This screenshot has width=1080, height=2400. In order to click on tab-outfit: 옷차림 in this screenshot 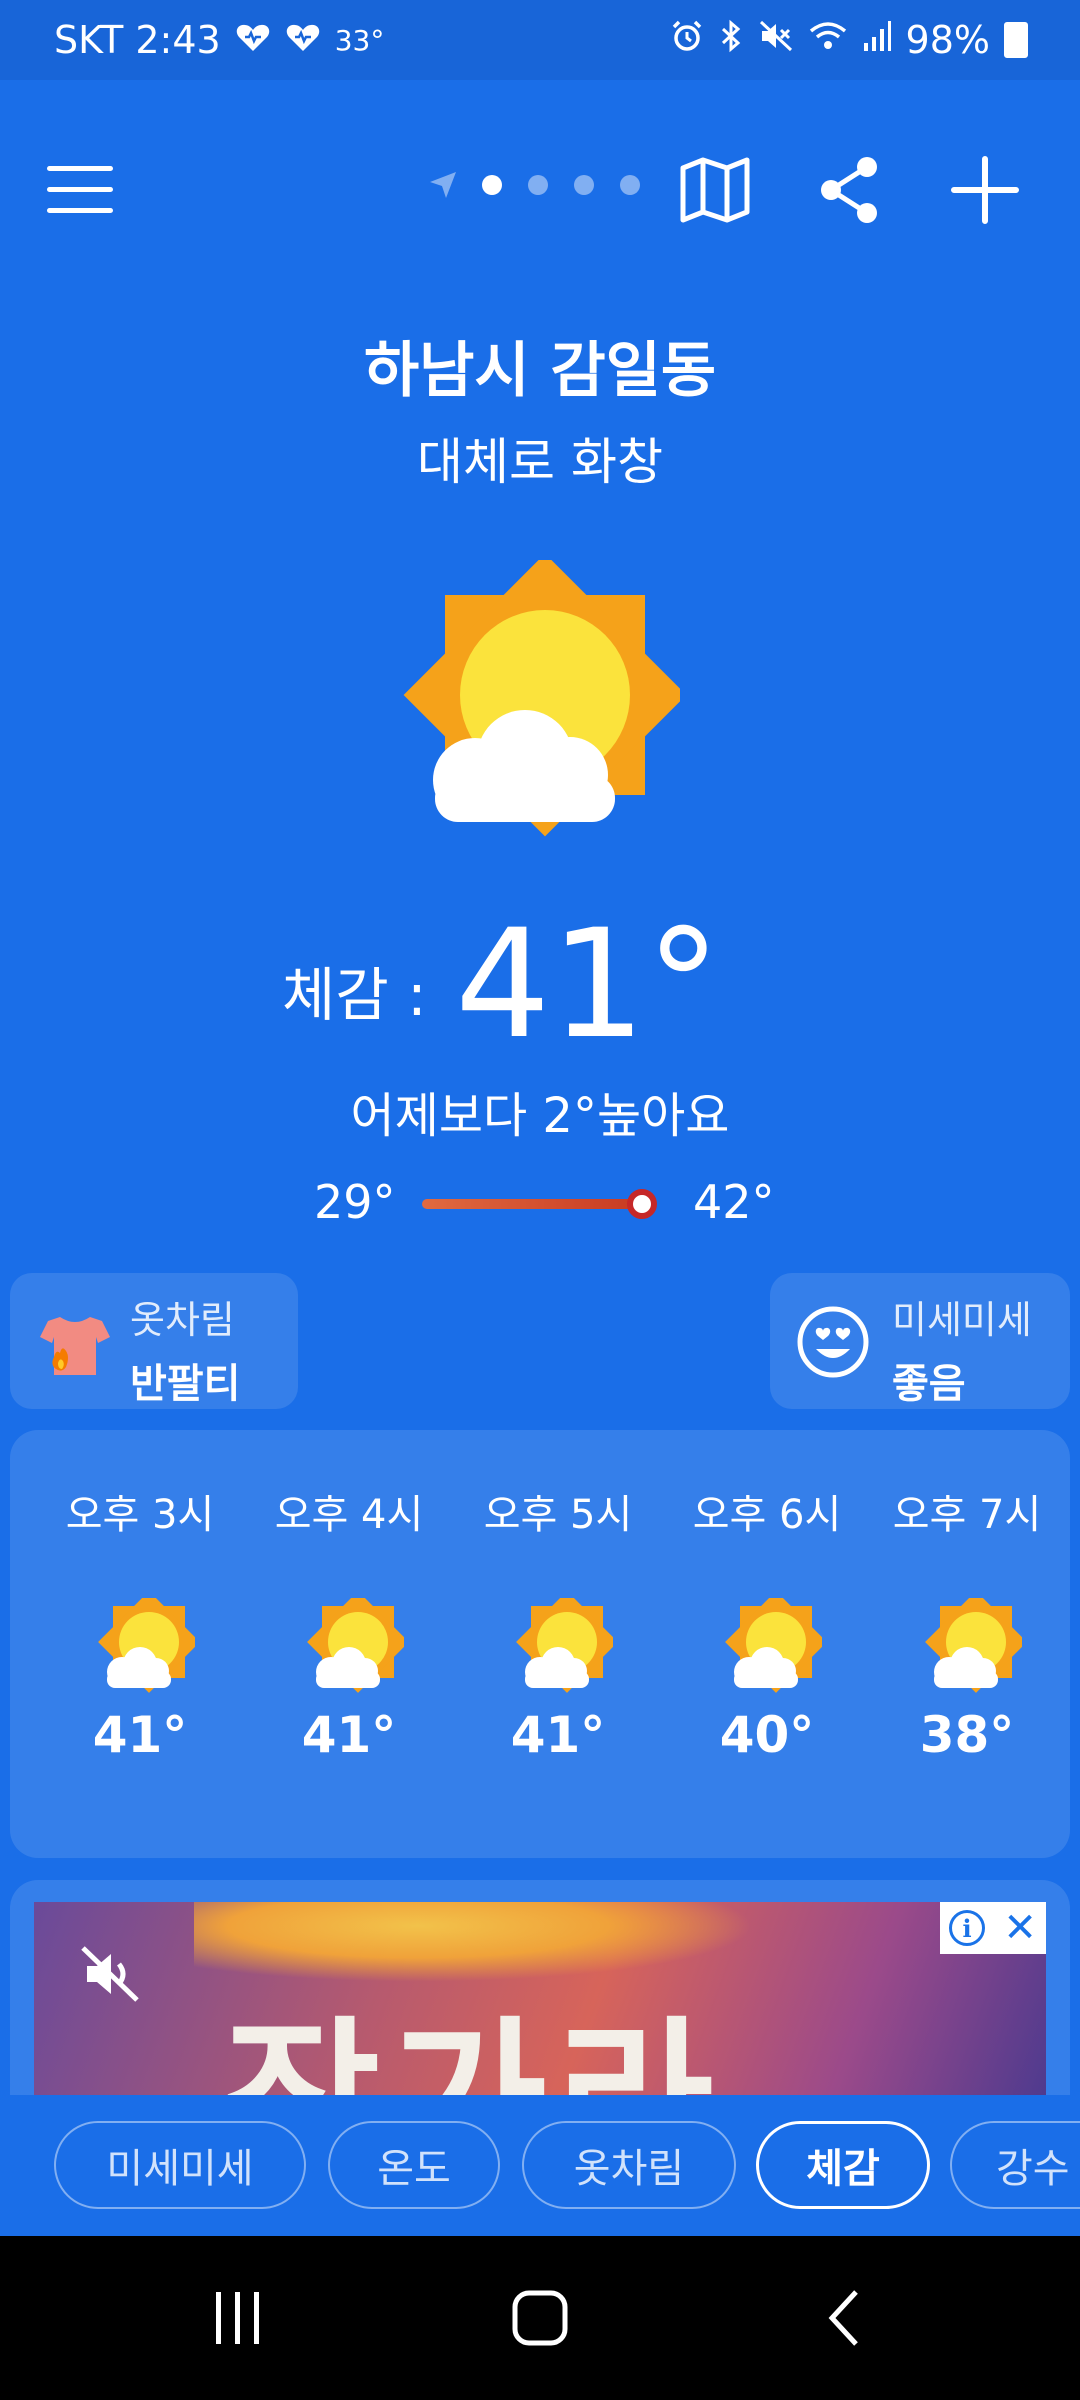, I will do `click(629, 2165)`.